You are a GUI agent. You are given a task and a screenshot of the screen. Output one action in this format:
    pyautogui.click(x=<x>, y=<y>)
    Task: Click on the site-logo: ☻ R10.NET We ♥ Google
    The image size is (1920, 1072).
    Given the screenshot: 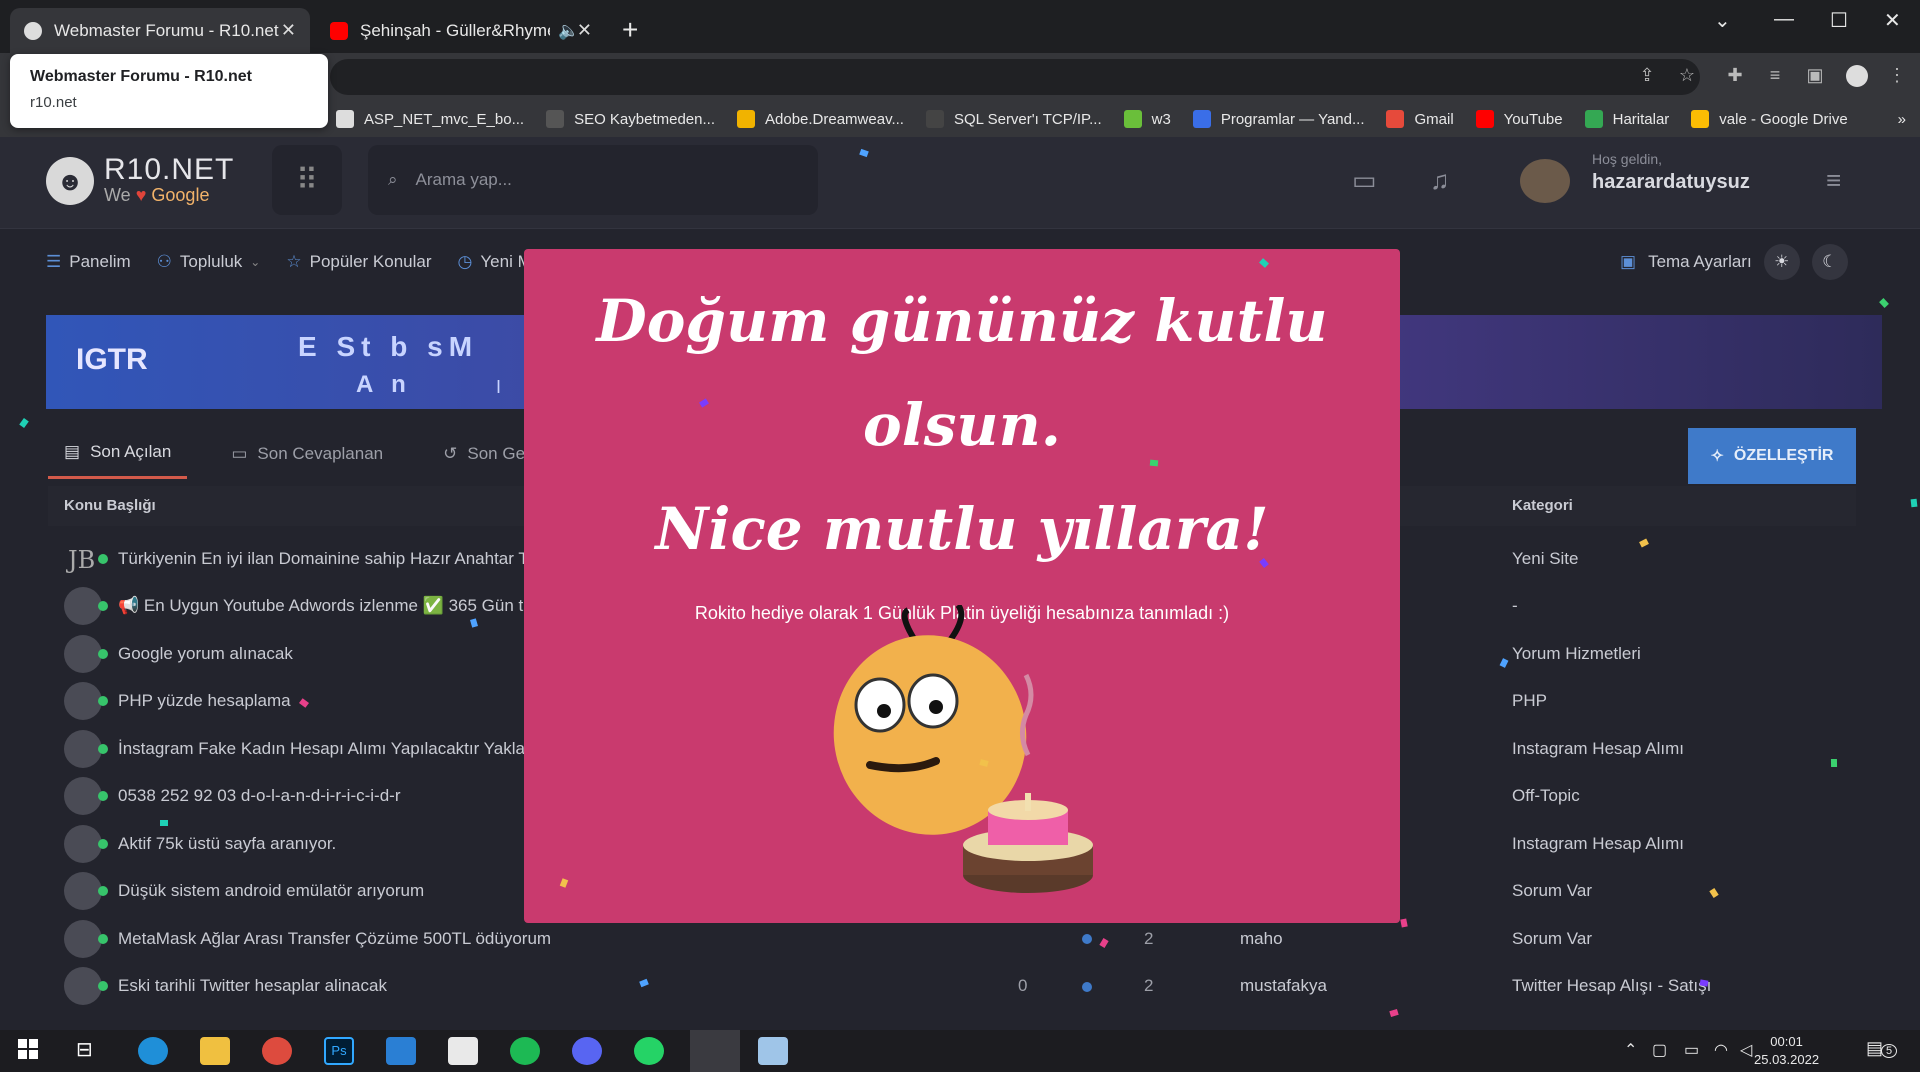 What is the action you would take?
    pyautogui.click(x=140, y=180)
    